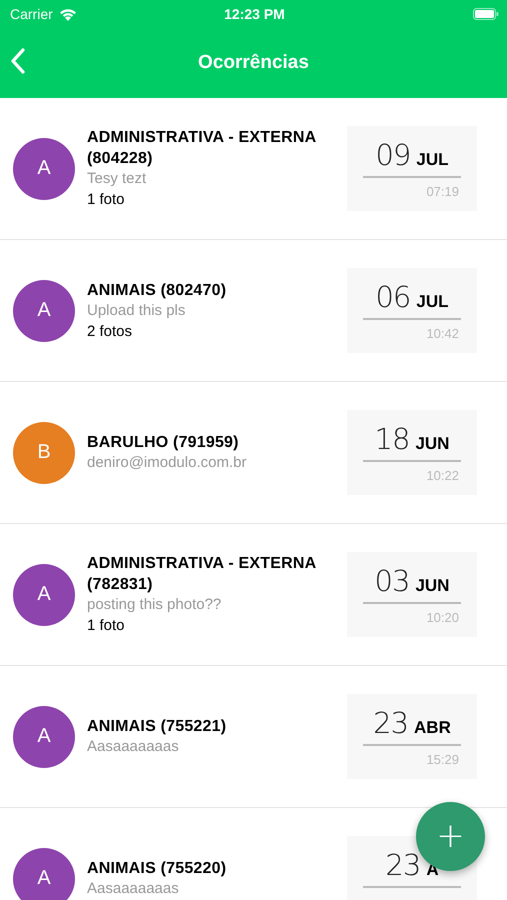  What do you see at coordinates (392, 581) in the screenshot?
I see `date-day: 03` at bounding box center [392, 581].